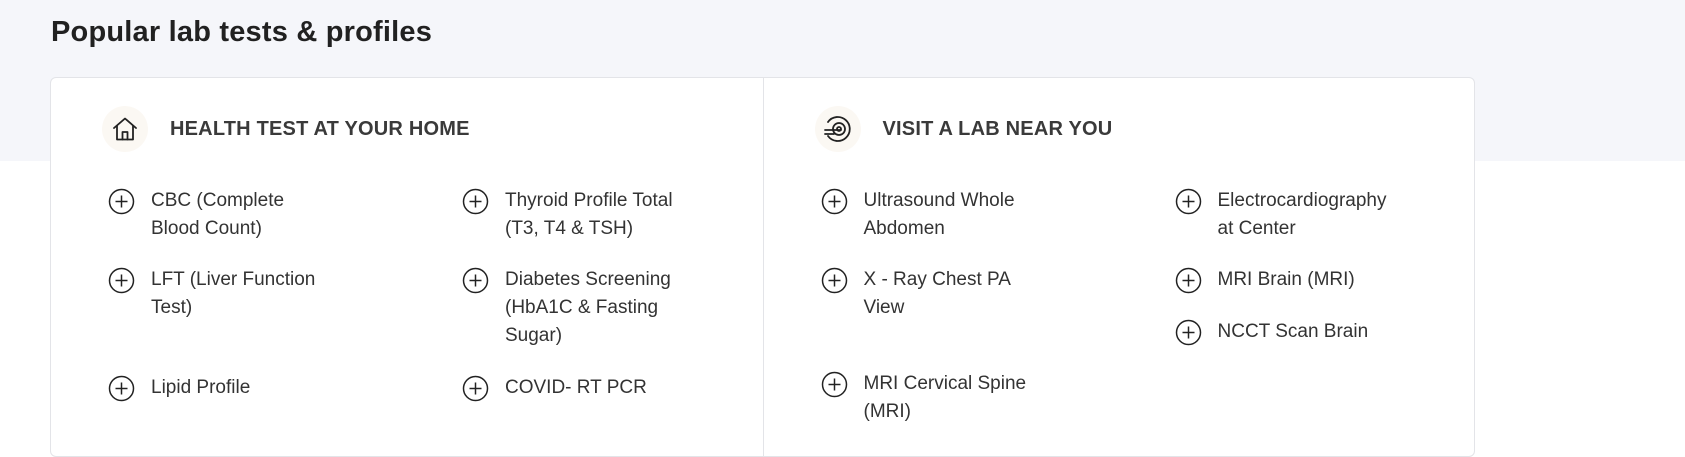  I want to click on list-item: NCCT Scan Brain, so click(1272, 332).